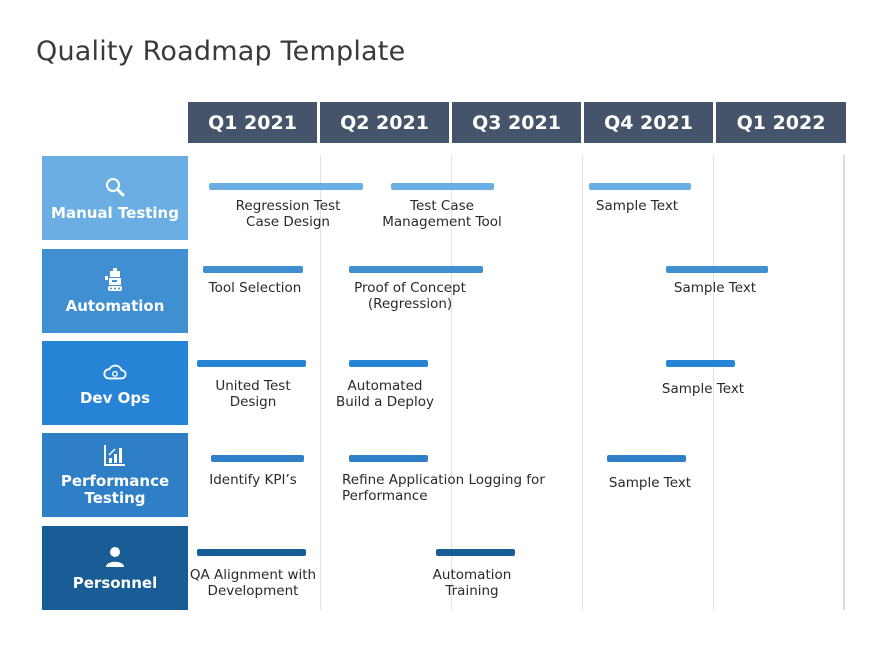 This screenshot has width=870, height=653. What do you see at coordinates (253, 480) in the screenshot?
I see `milestone-label: Identify KPI’s` at bounding box center [253, 480].